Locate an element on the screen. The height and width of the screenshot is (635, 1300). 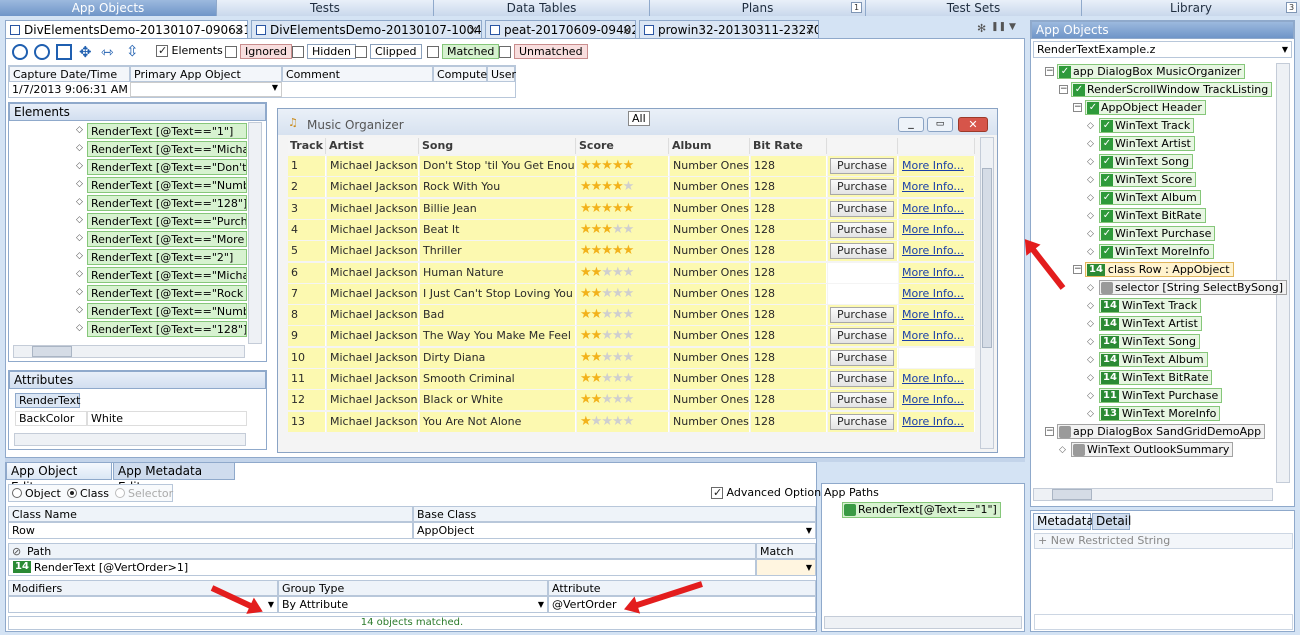
tab-app-object-editor: App Object Editor is located at coordinates (59, 478).